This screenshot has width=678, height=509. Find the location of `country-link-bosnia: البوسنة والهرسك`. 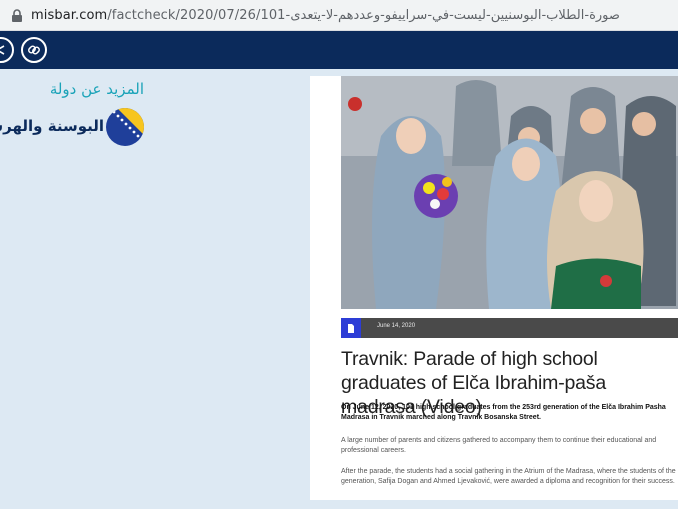

country-link-bosnia: البوسنة والهرسك is located at coordinates (73, 127).